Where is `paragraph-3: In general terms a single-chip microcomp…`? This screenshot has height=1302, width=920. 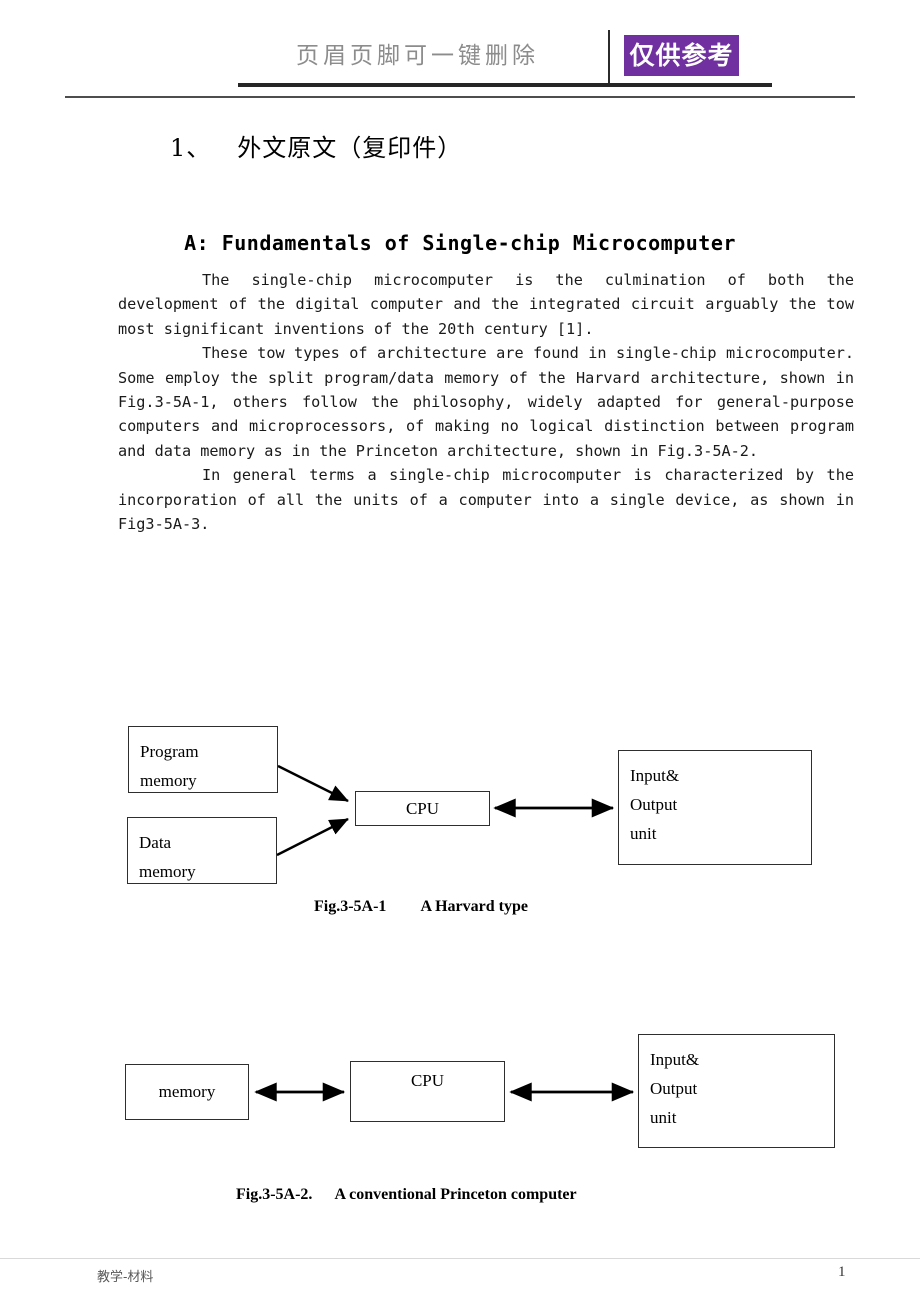
paragraph-3: In general terms a single-chip microcomp… is located at coordinates (486, 500).